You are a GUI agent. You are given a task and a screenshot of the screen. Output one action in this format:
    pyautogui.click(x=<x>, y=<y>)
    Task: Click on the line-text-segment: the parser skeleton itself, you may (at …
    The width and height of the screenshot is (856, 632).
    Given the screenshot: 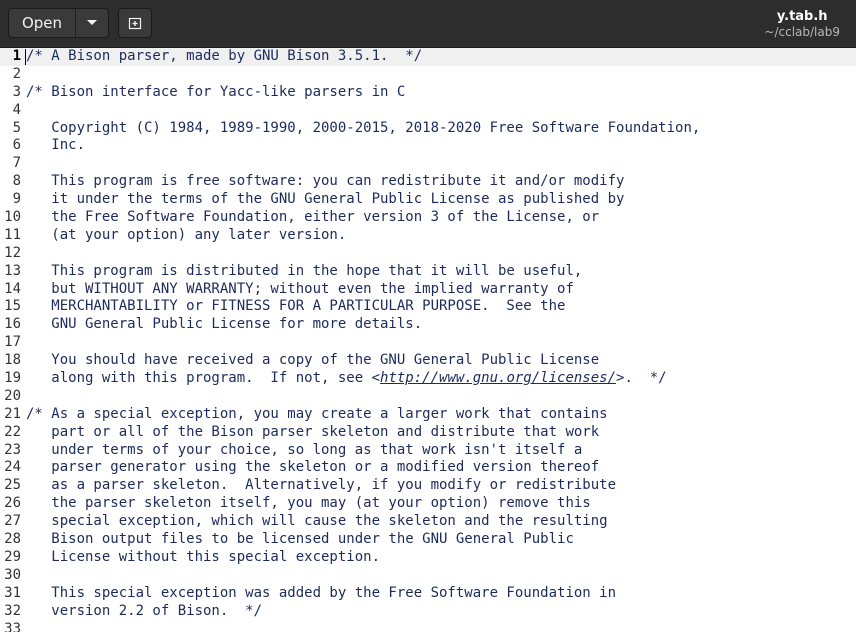 What is the action you would take?
    pyautogui.click(x=308, y=503)
    